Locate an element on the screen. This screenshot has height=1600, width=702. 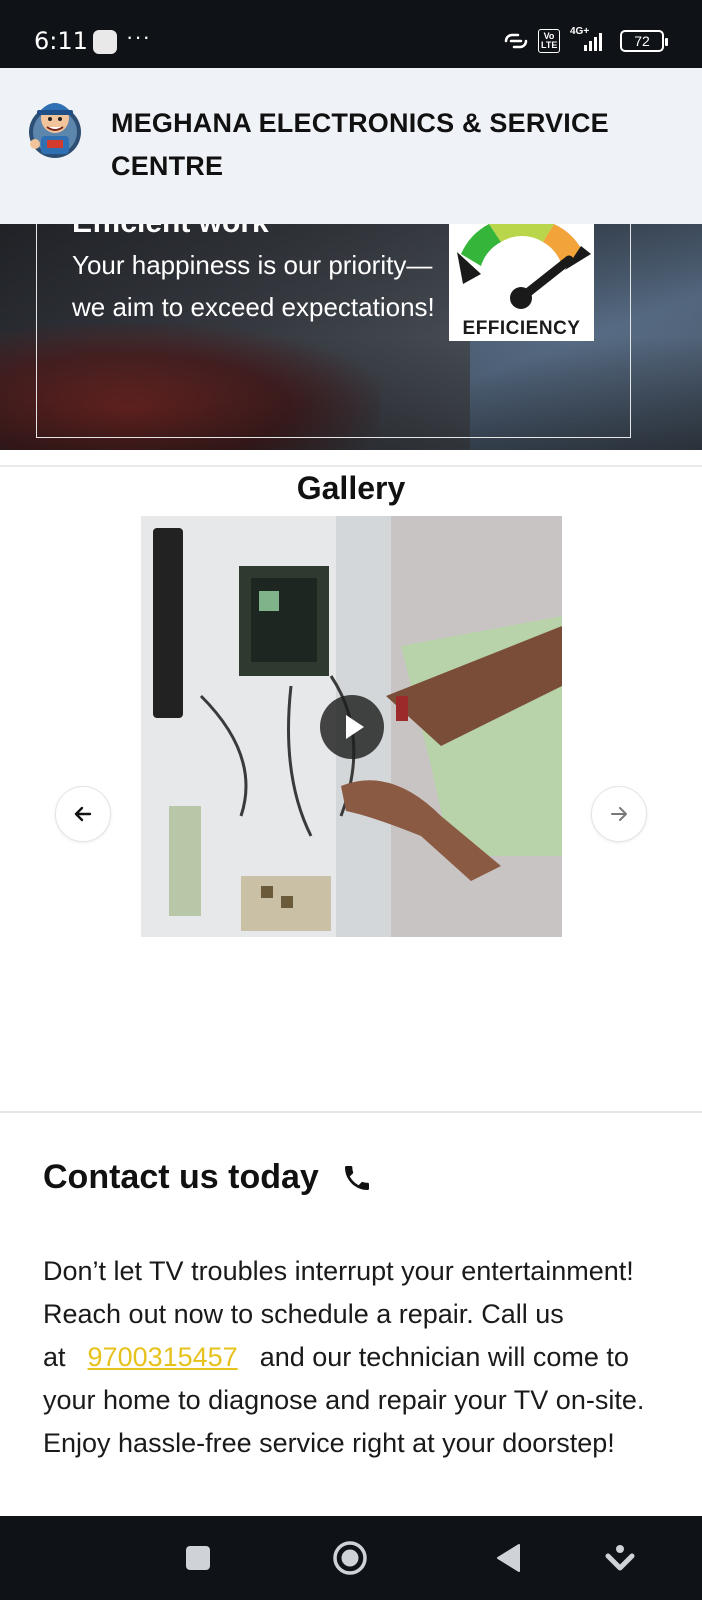
phone-number-link: 9700315457 is located at coordinates (163, 1357).